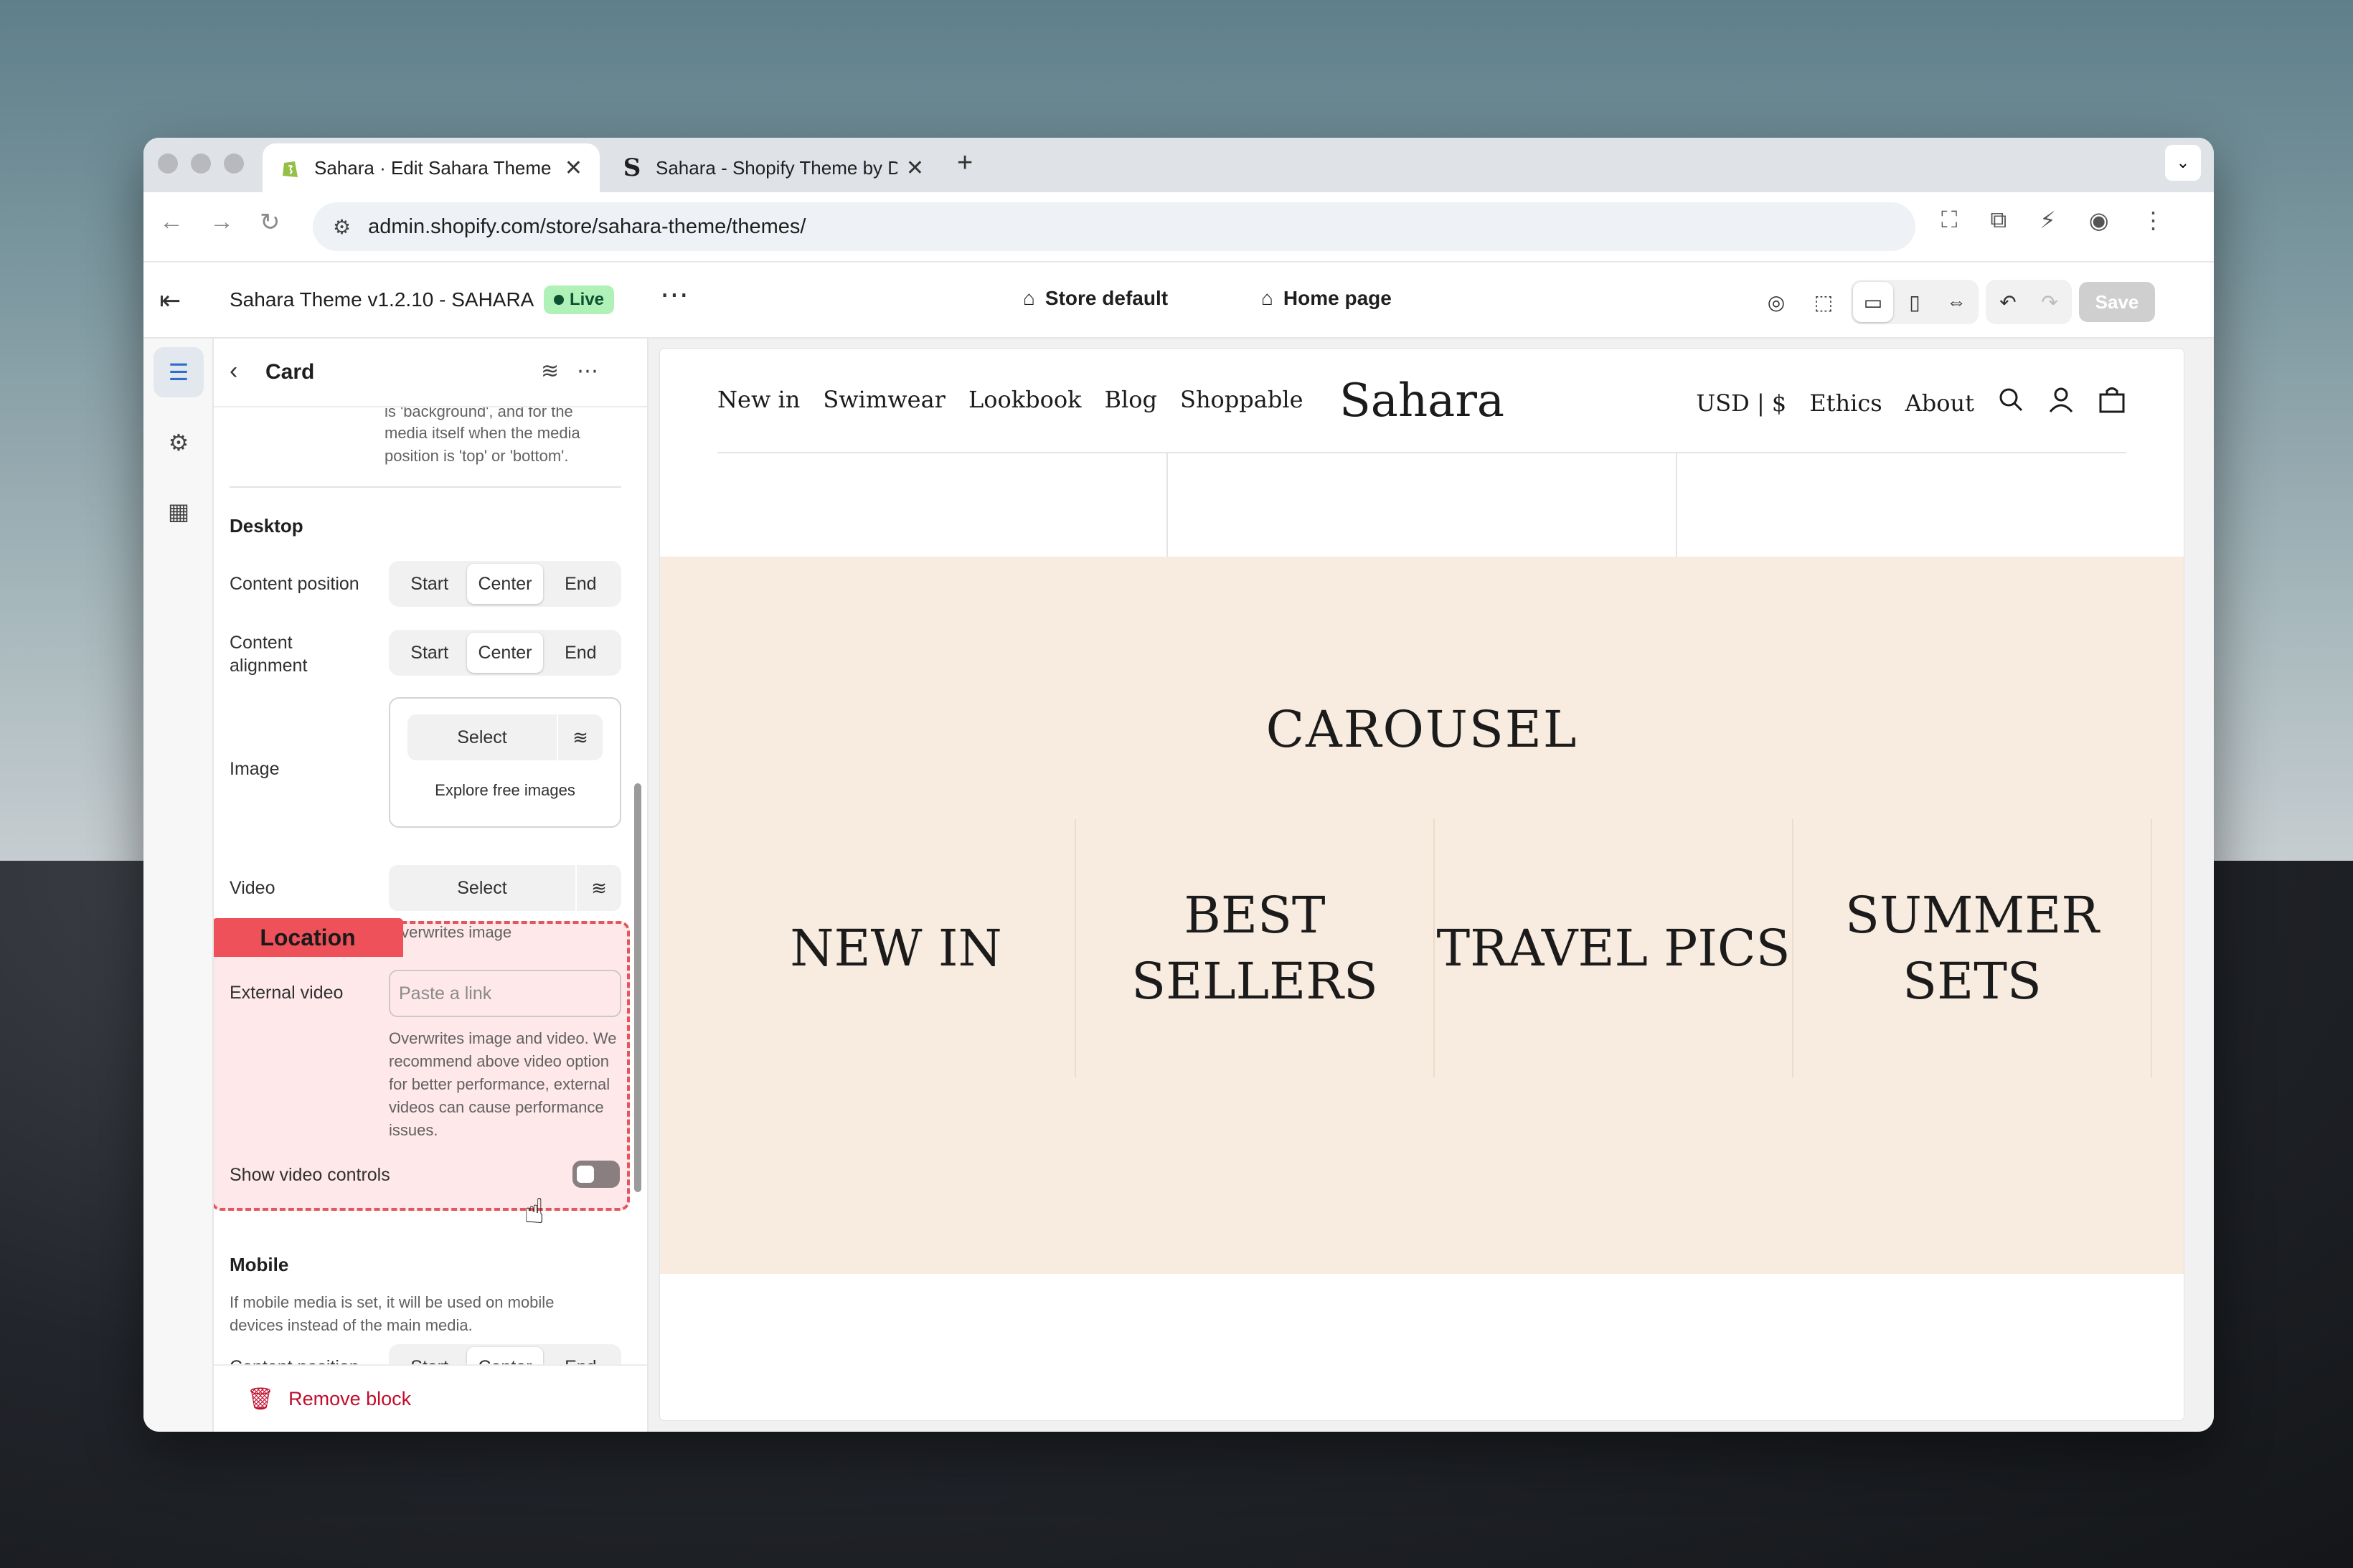 This screenshot has width=2353, height=1568. Describe the element at coordinates (1677, 505) in the screenshot. I see `grid-divider` at that location.